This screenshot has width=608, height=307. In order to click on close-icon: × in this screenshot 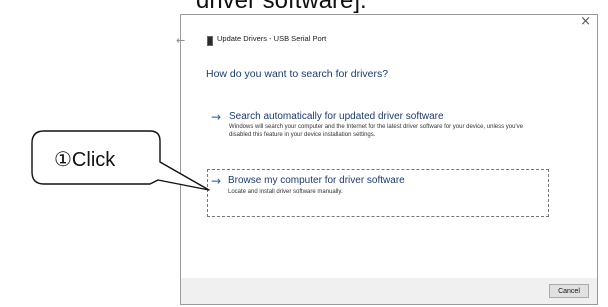, I will do `click(585, 22)`.